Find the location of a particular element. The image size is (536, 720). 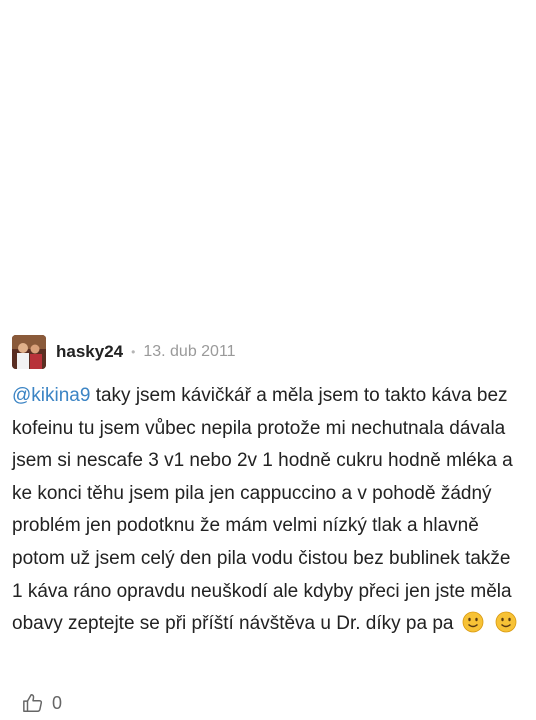

user-mention-link: @kikina9 is located at coordinates (51, 395).